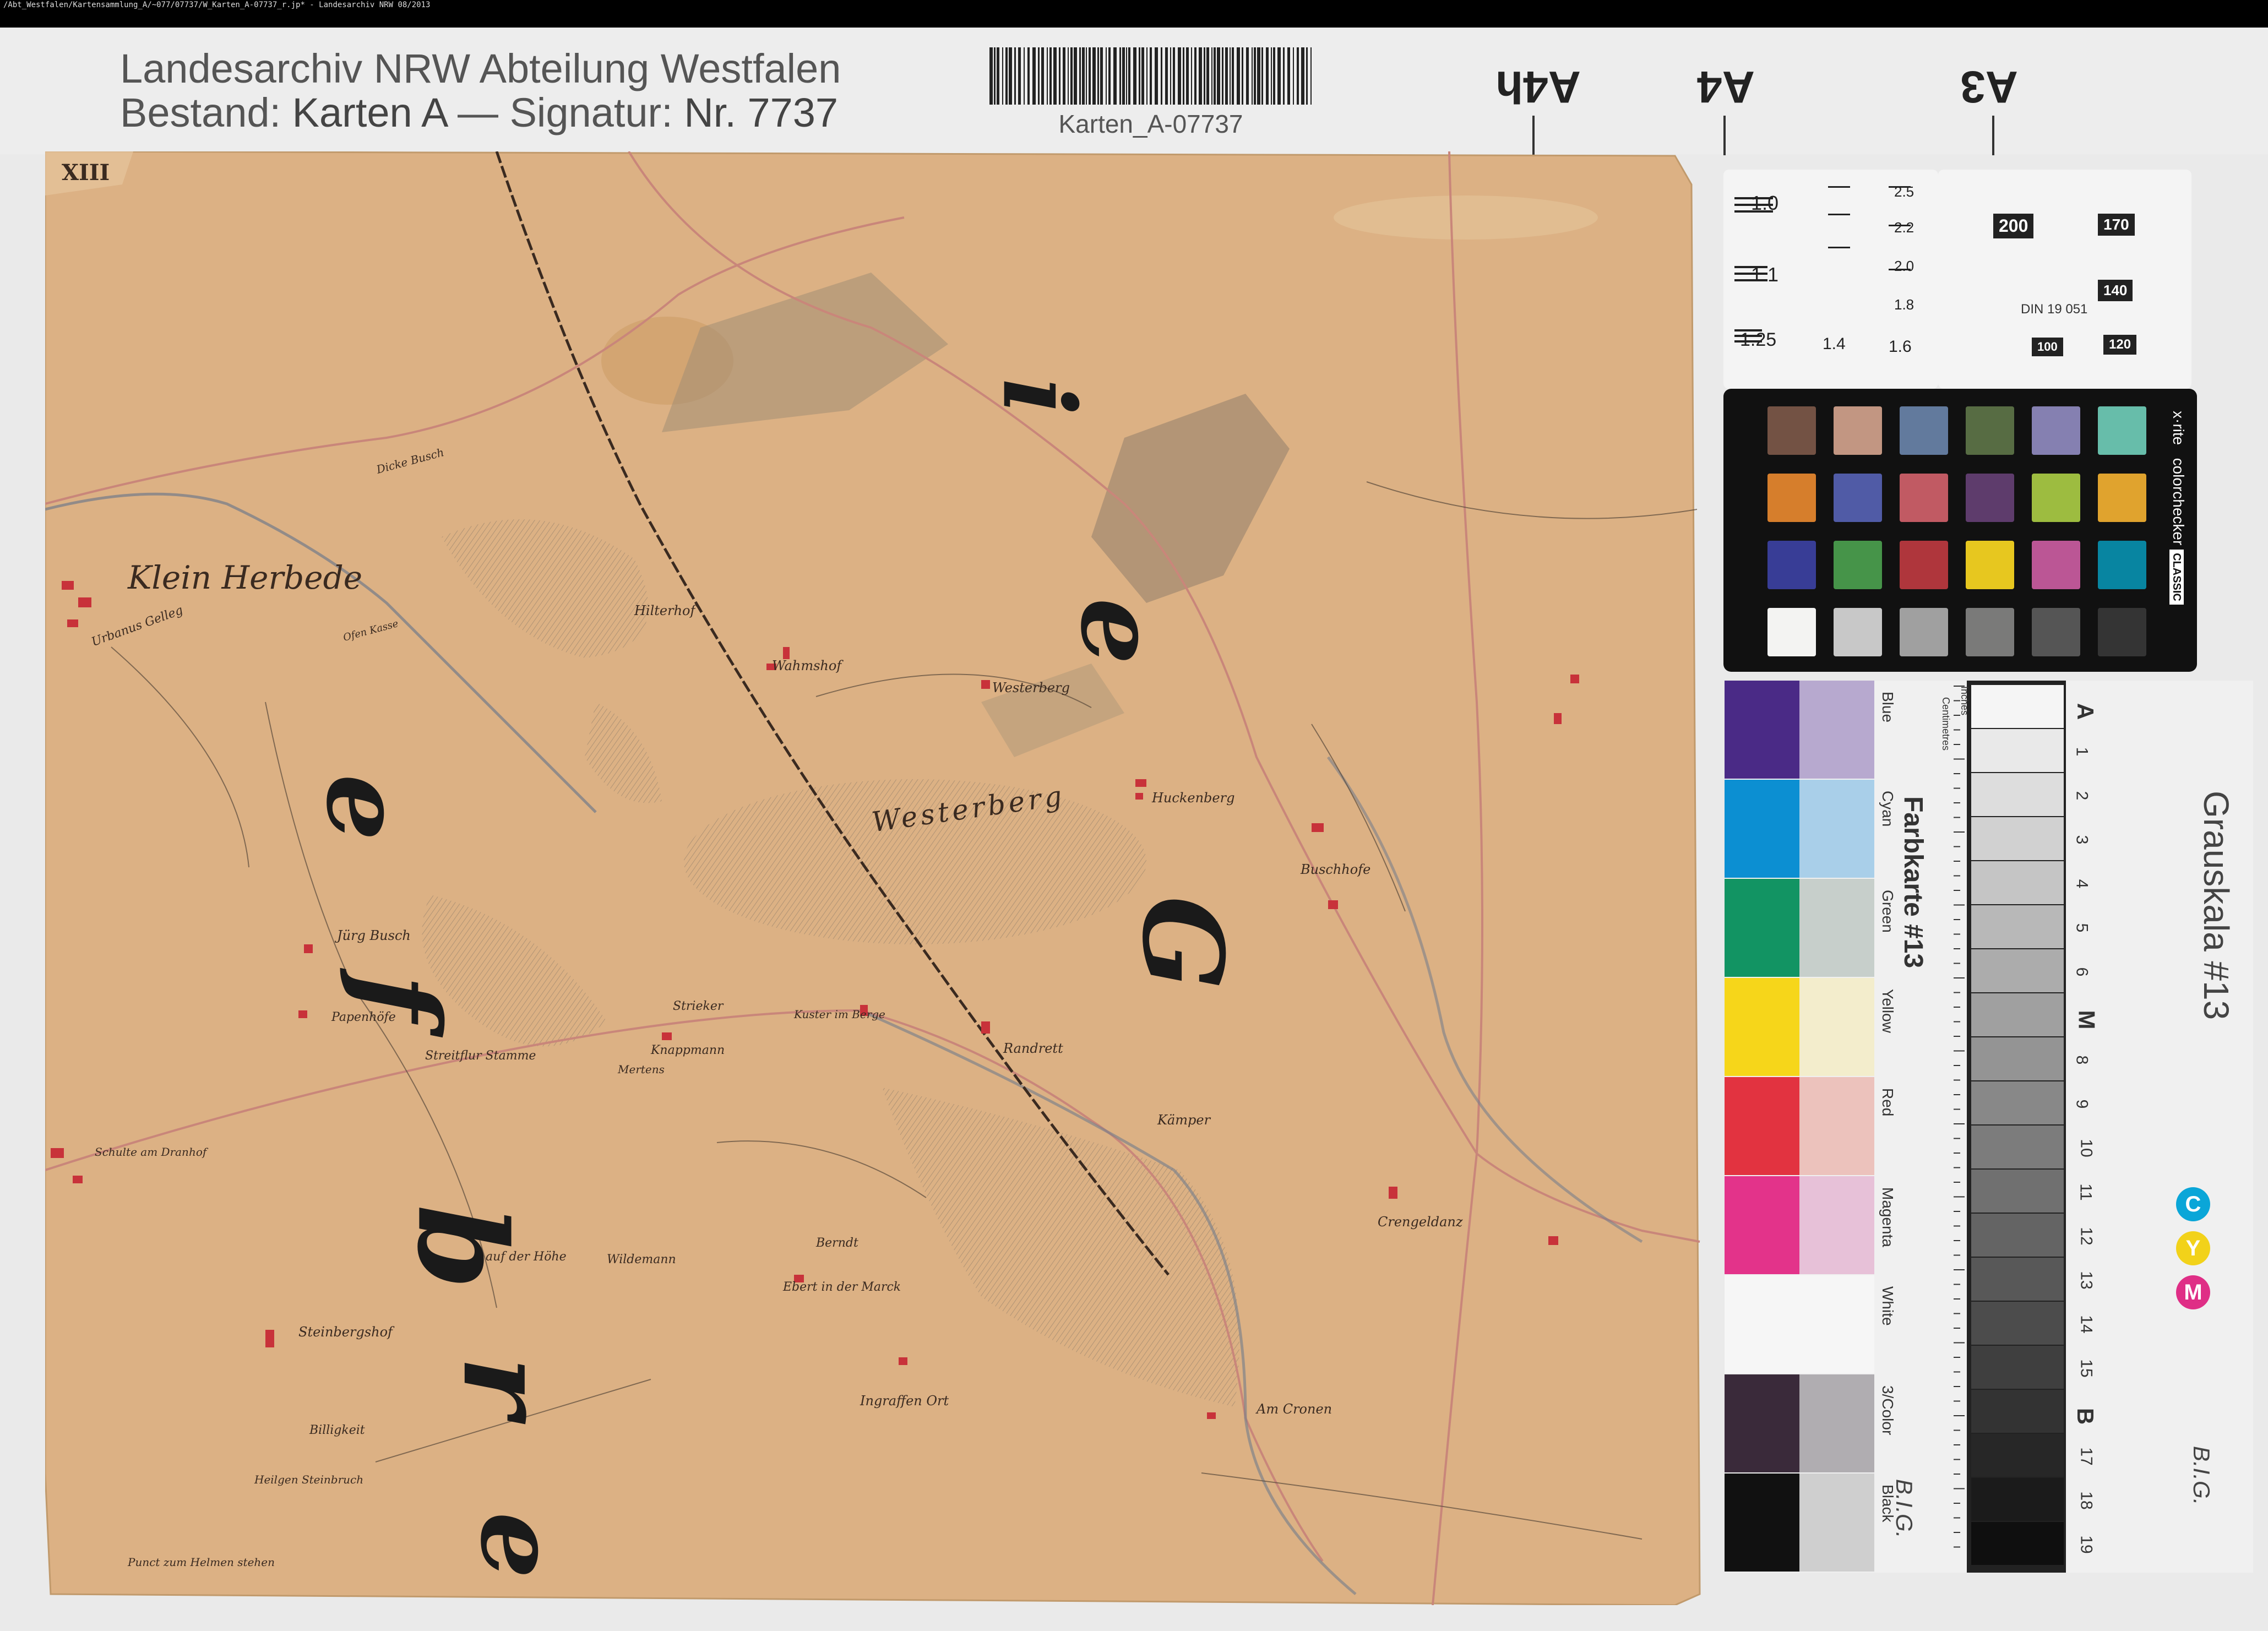 Image resolution: width=2268 pixels, height=1631 pixels. What do you see at coordinates (1904, 227) in the screenshot?
I see `target-value: 2.2` at bounding box center [1904, 227].